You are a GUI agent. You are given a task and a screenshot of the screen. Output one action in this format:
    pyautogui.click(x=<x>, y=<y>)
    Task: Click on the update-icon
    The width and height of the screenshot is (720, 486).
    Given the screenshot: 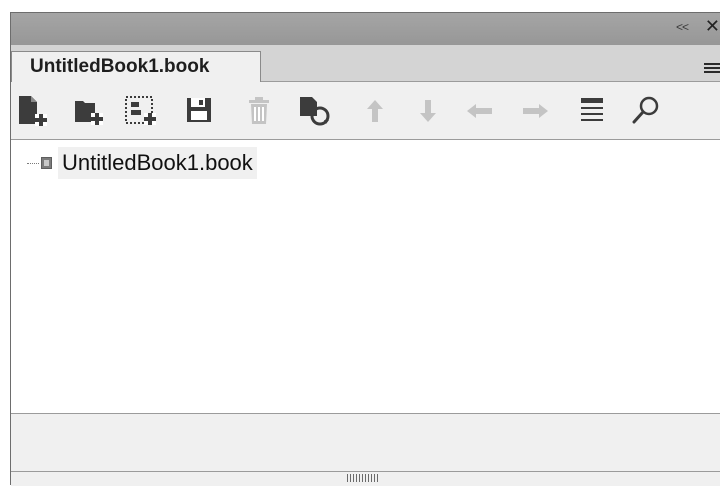 What is the action you would take?
    pyautogui.click(x=315, y=111)
    